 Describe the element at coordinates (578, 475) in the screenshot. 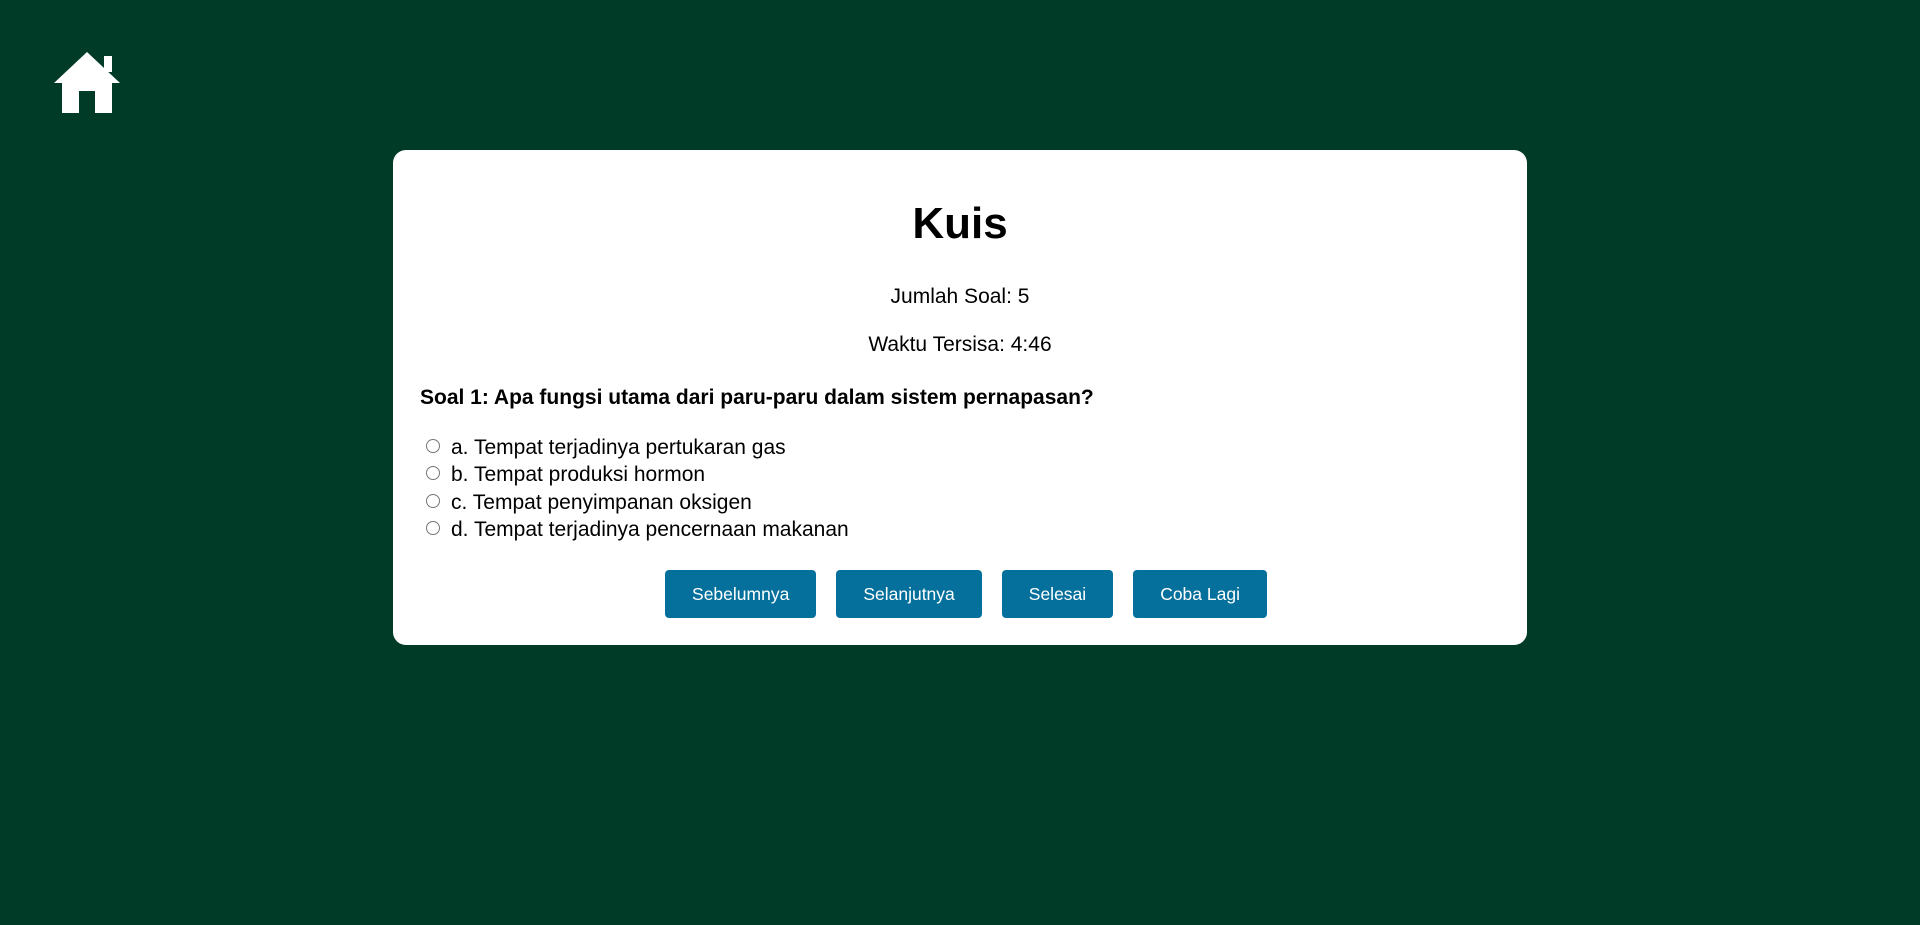

I see `answer-label: b. Tempat produksi hormon` at that location.